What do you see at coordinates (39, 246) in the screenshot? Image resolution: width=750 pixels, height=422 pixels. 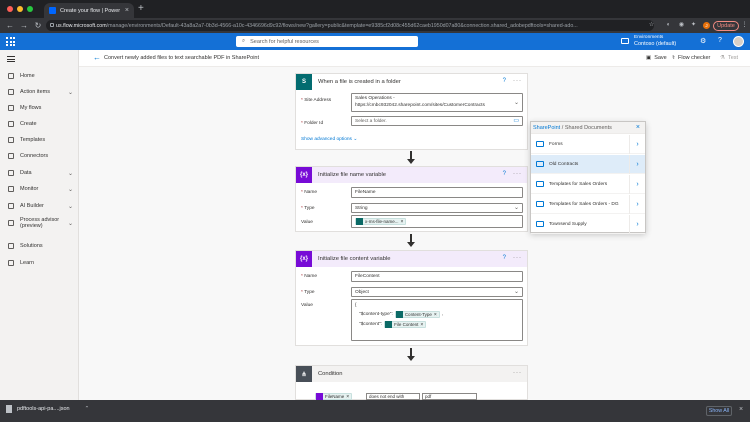 I see `sidebar-item-10: Solutions` at bounding box center [39, 246].